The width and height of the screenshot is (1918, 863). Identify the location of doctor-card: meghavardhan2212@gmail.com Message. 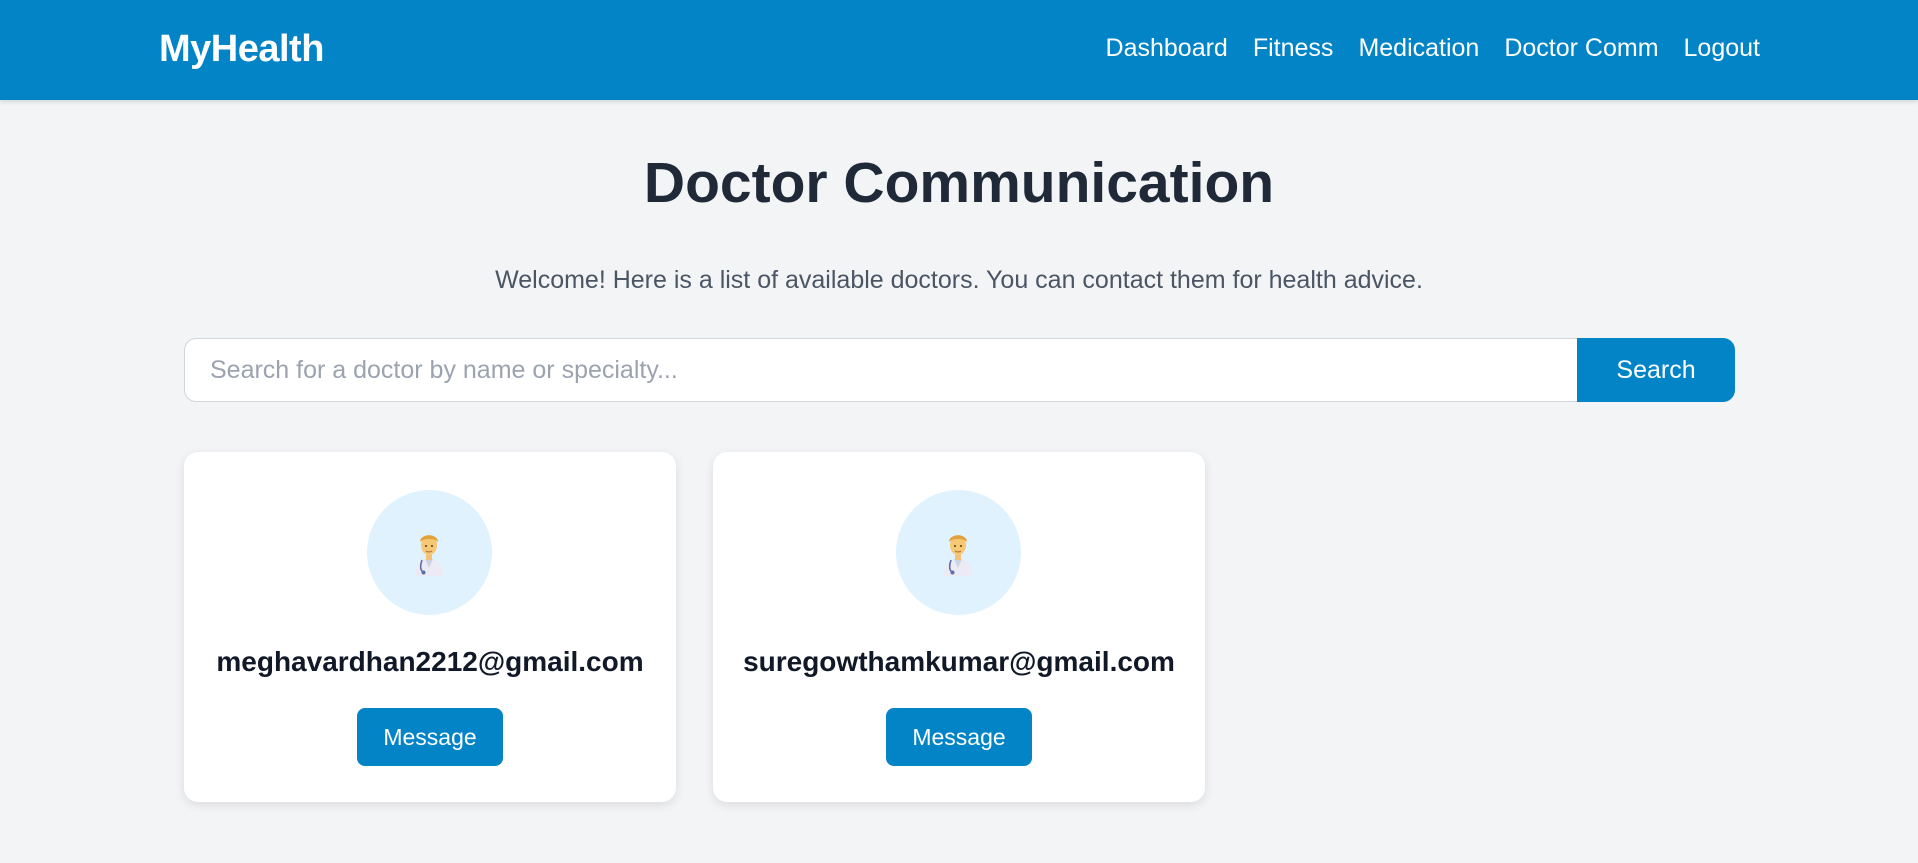
(430, 627).